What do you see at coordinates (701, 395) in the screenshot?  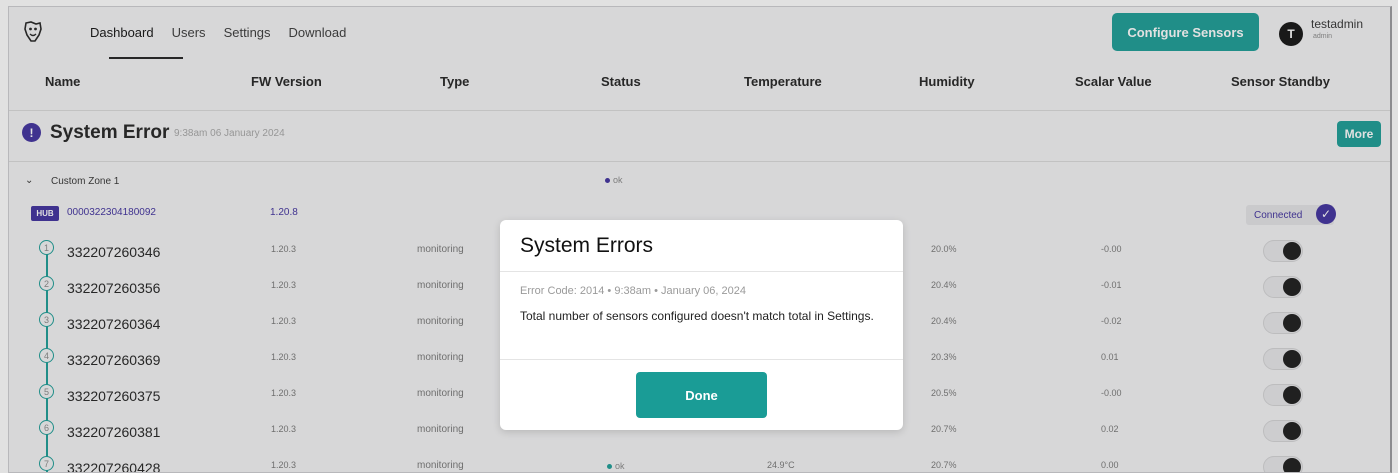 I see `done-button: Done` at bounding box center [701, 395].